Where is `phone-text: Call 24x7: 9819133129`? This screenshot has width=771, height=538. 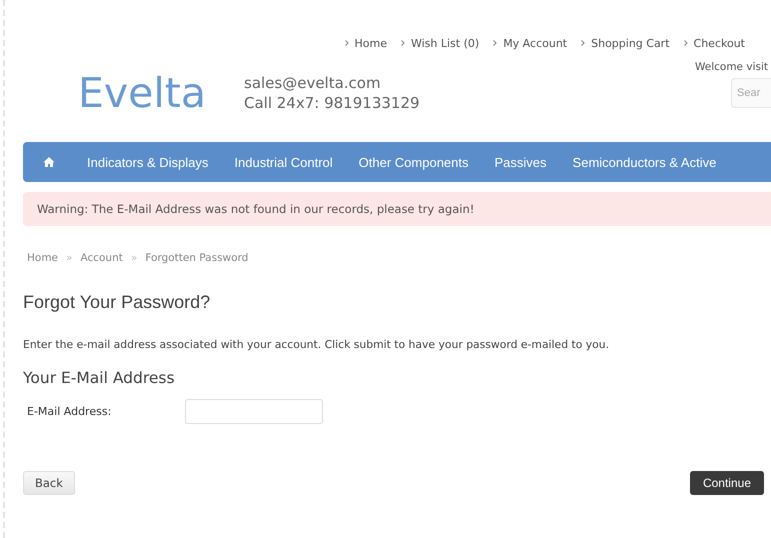 phone-text: Call 24x7: 9819133129 is located at coordinates (332, 103).